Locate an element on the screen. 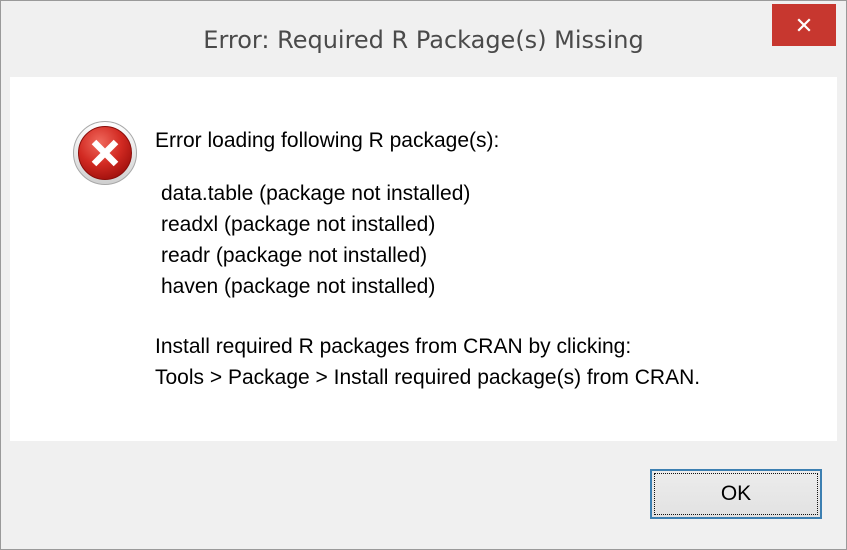  title-bar: Error: Required R Package(s) Missing is located at coordinates (423, 39).